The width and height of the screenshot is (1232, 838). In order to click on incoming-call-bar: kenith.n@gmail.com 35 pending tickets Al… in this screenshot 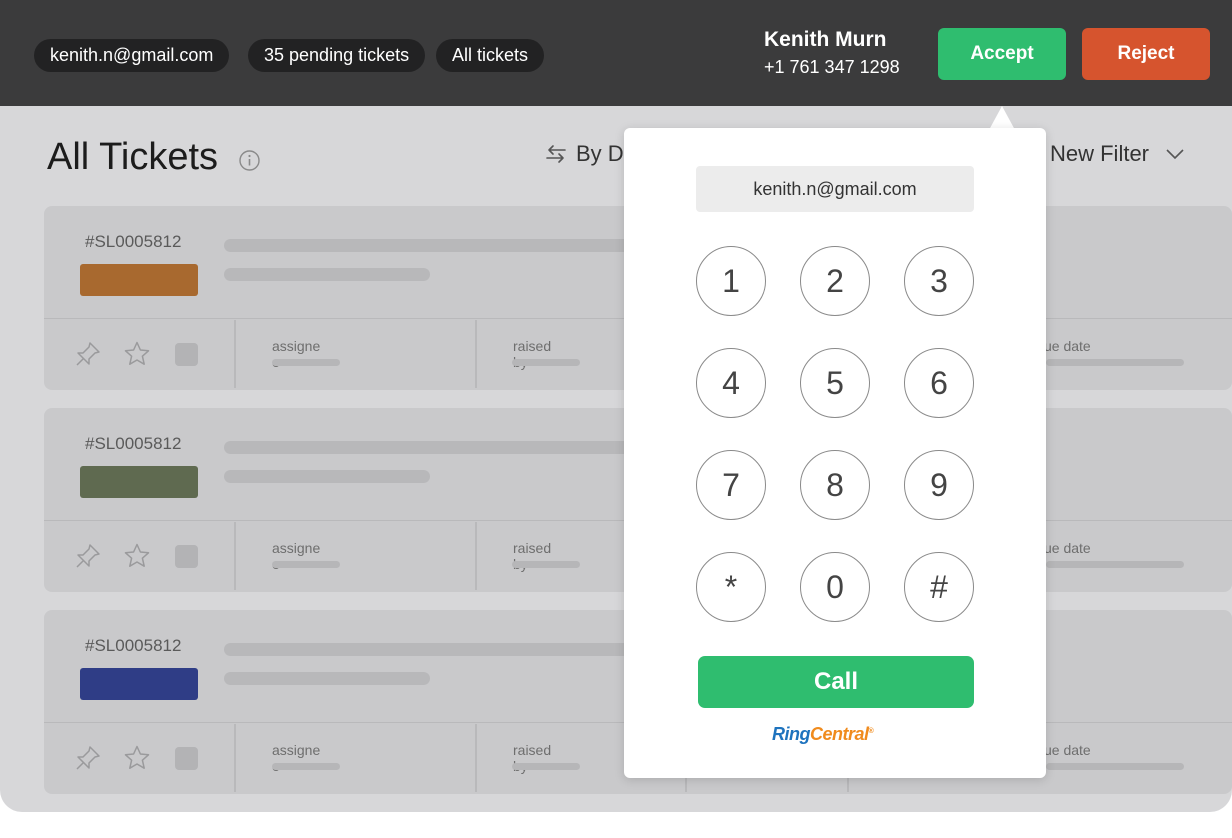, I will do `click(616, 53)`.